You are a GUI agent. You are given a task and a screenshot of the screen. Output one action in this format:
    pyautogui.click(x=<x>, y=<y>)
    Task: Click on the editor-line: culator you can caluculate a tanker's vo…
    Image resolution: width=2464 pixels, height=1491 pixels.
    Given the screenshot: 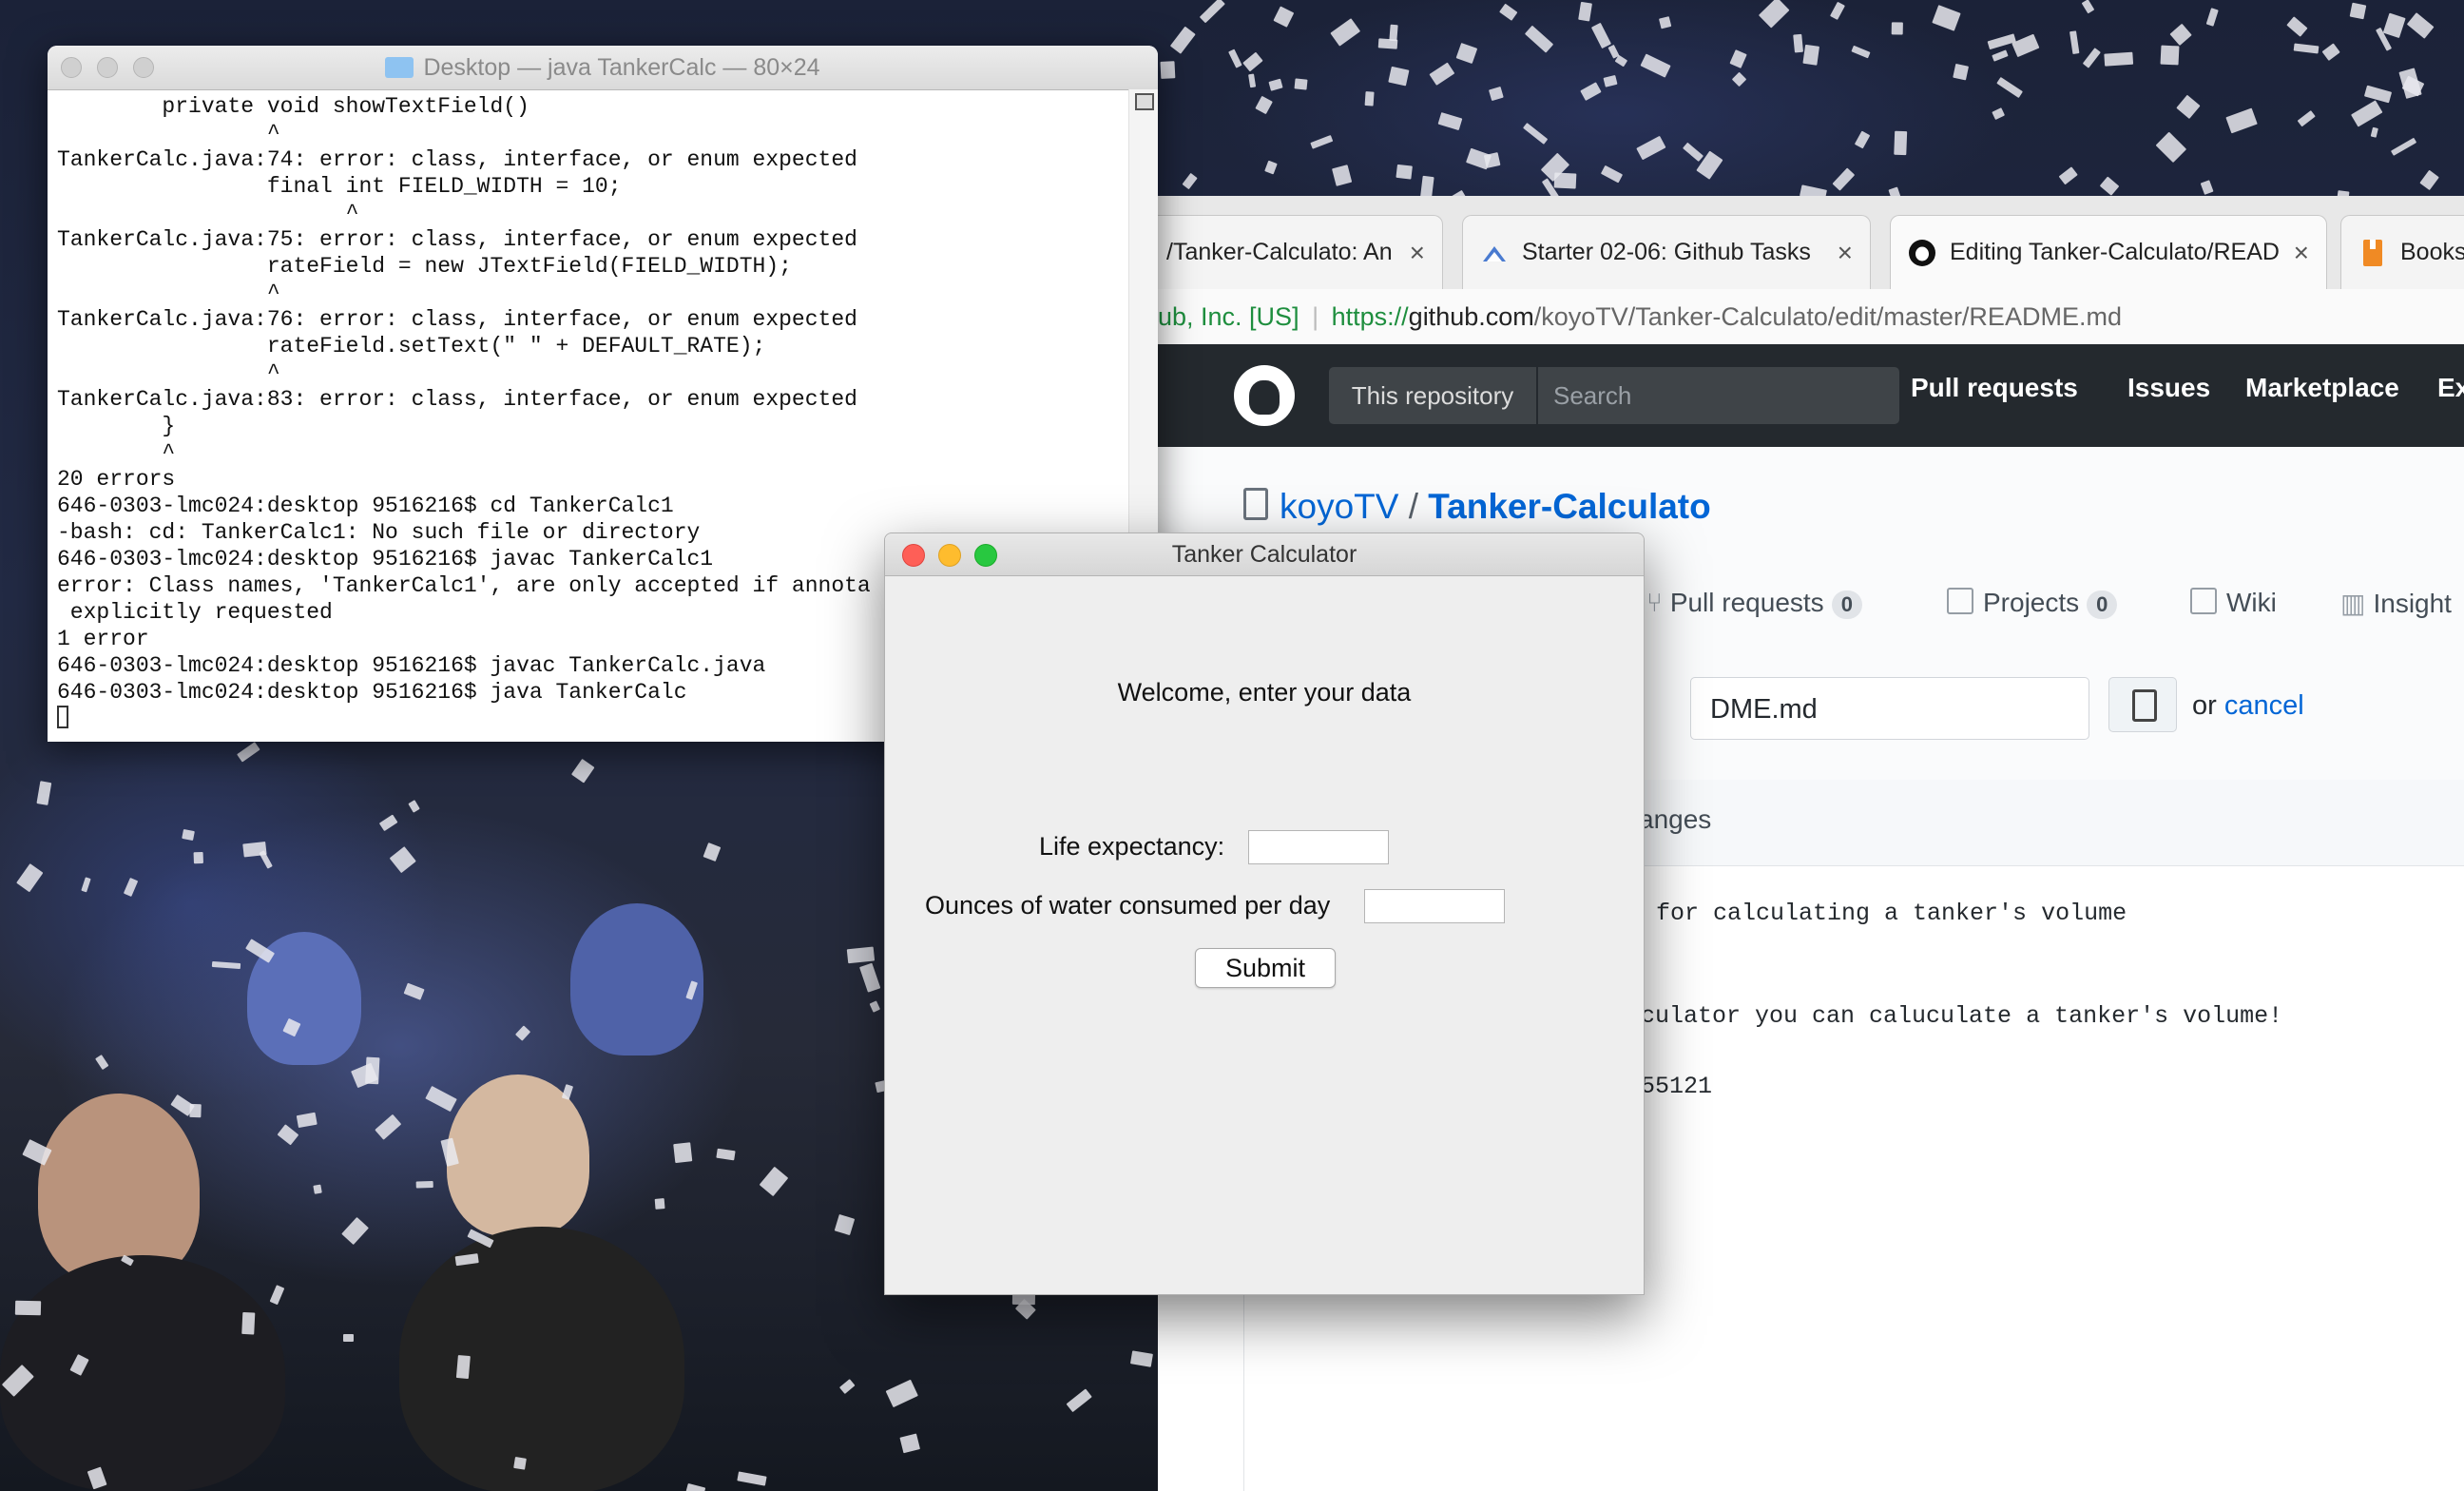 What is the action you would take?
    pyautogui.click(x=1961, y=1016)
    